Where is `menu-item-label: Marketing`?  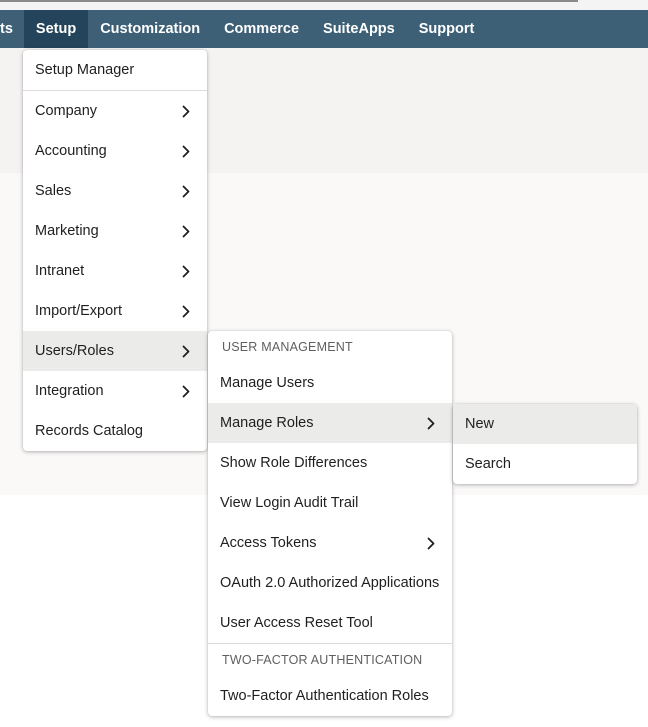
menu-item-label: Marketing is located at coordinates (67, 231).